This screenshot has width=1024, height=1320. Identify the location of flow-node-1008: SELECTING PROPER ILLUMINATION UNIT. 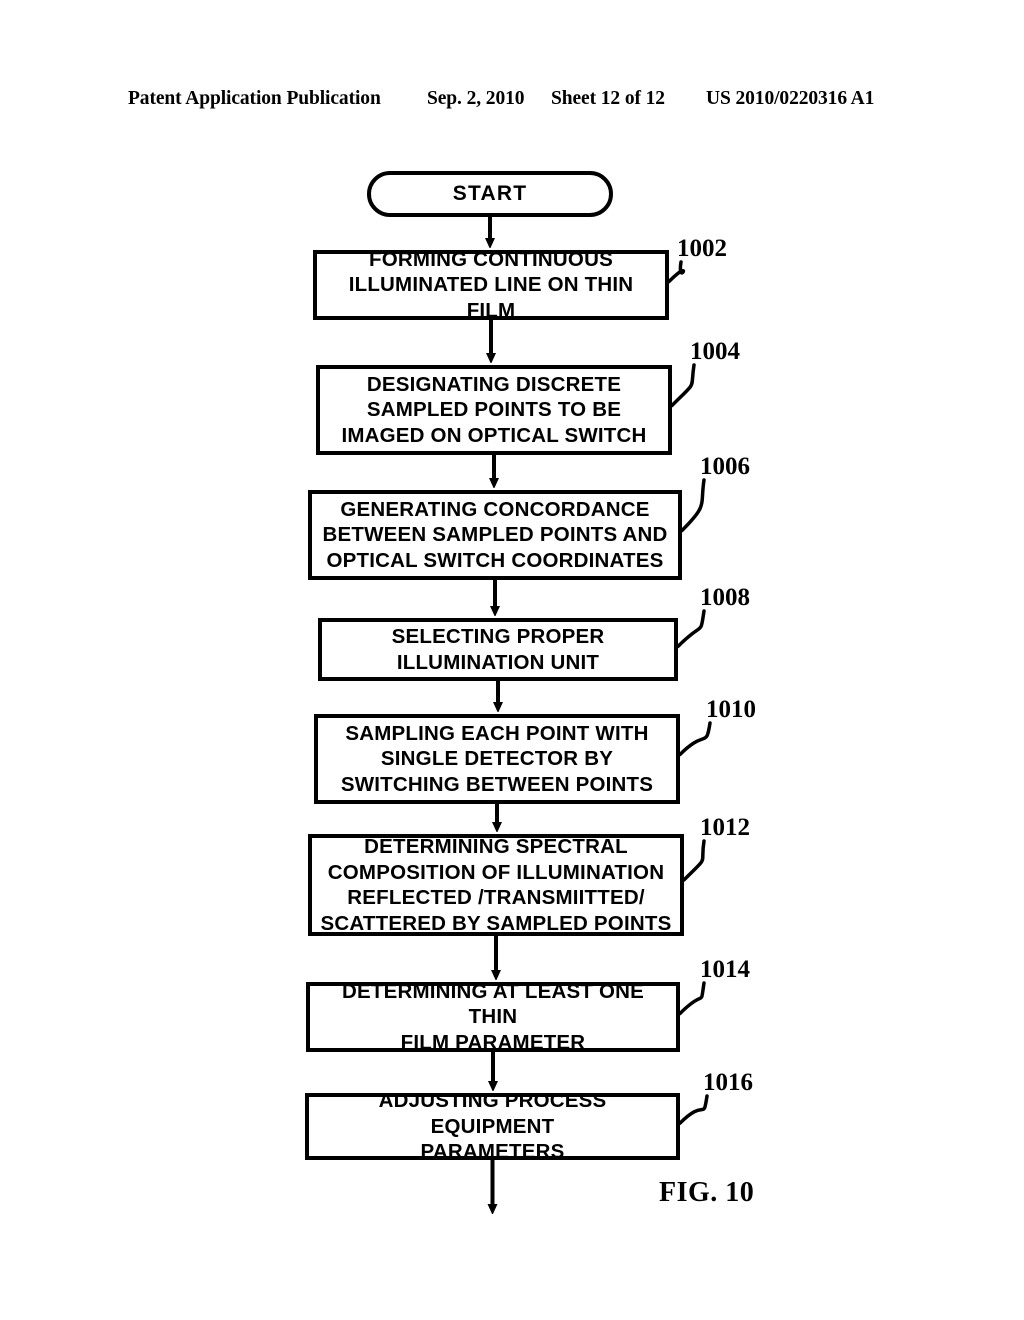
(498, 649).